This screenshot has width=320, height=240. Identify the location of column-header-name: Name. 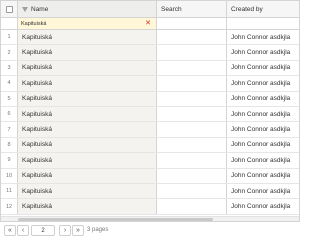
(87, 9).